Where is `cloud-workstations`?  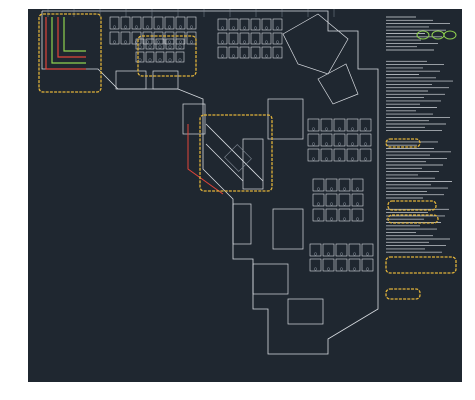
cloud-workstations is located at coordinates (167, 56).